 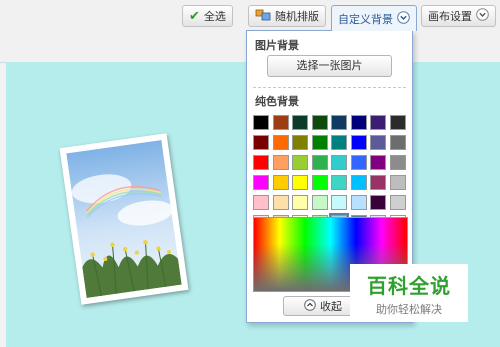 I want to click on watermark: 百科全说 助你轻松解决, so click(x=409, y=293).